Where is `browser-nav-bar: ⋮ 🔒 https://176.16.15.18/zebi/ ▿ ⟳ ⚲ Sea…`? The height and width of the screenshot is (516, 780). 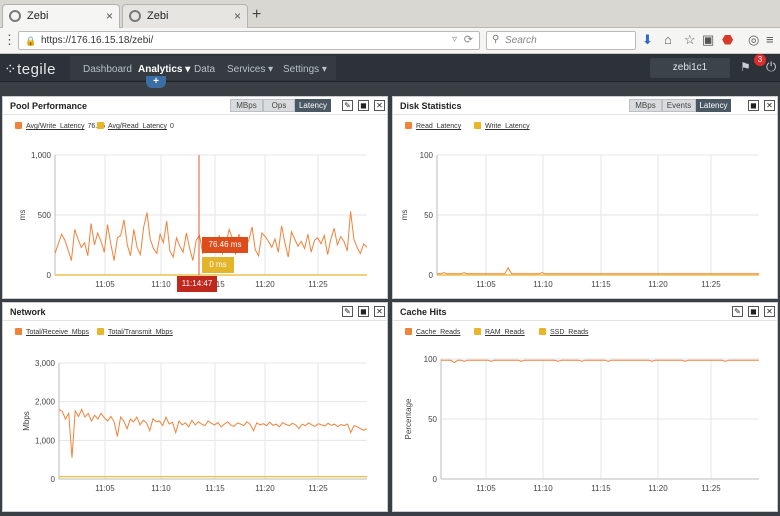 browser-nav-bar: ⋮ 🔒 https://176.16.15.18/zebi/ ▿ ⟳ ⚲ Sea… is located at coordinates (390, 41).